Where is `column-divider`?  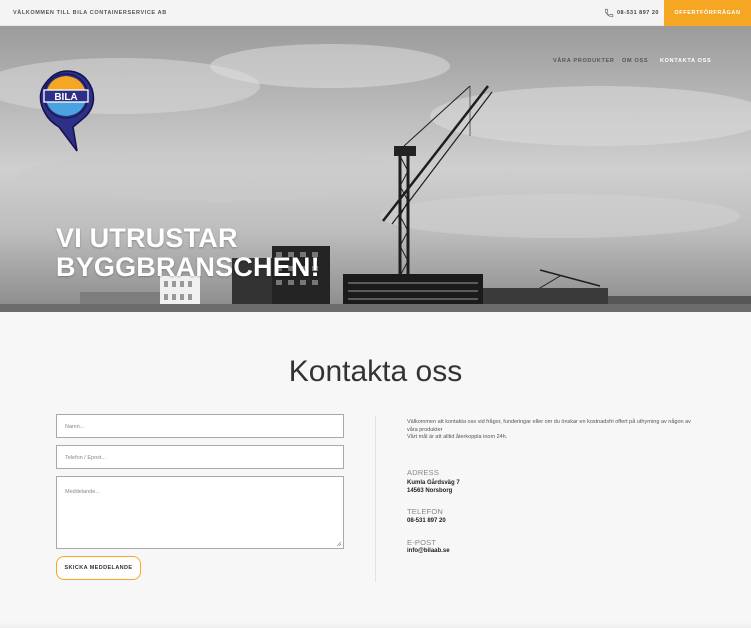
column-divider is located at coordinates (375, 499).